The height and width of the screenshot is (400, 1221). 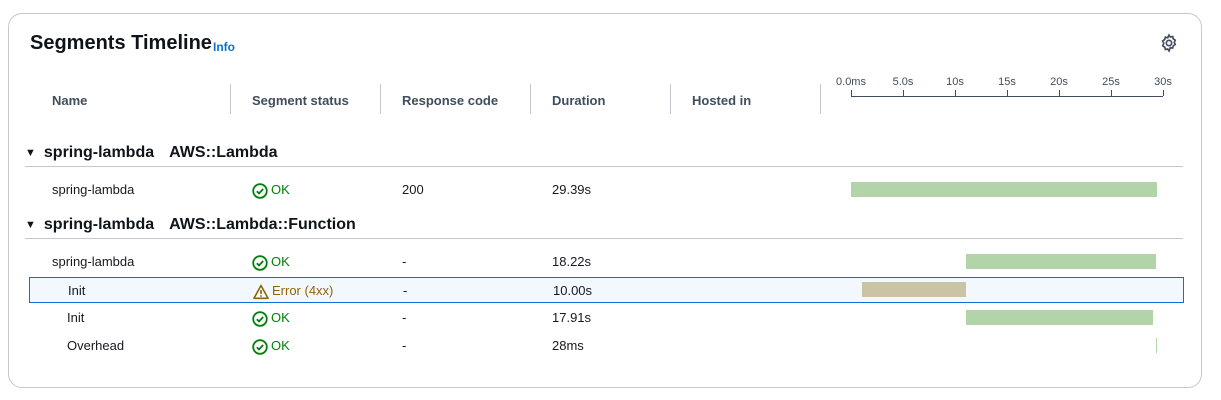 I want to click on gear-icon, so click(x=1169, y=43).